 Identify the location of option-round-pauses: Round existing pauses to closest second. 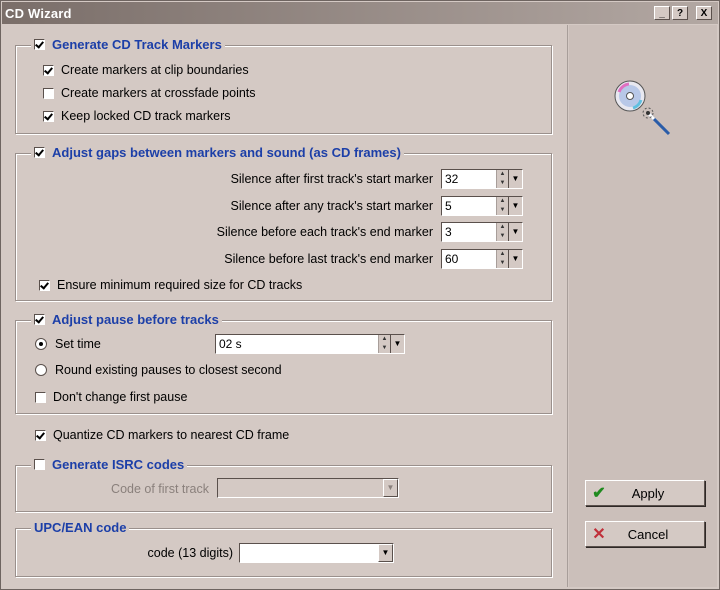
(158, 370).